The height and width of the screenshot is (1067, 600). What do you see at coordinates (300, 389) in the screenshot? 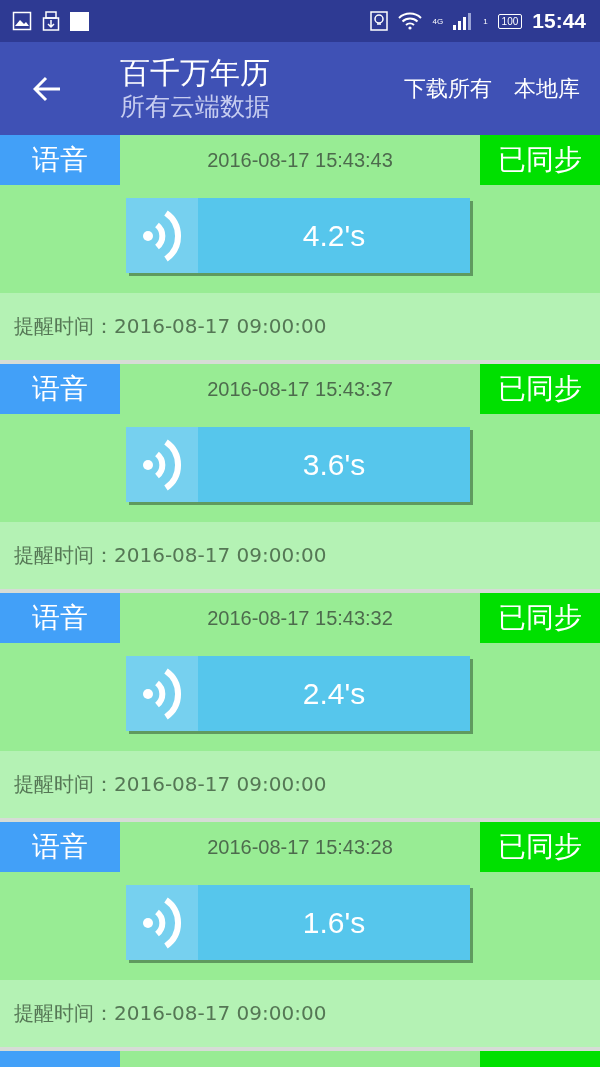
I see `record-timestamp: 2016-08-17 15:43:37` at bounding box center [300, 389].